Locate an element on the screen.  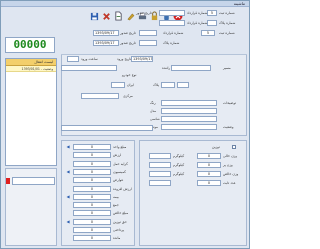
issue-date-label-2: تاریخ صدور is located at coordinates (128, 33).